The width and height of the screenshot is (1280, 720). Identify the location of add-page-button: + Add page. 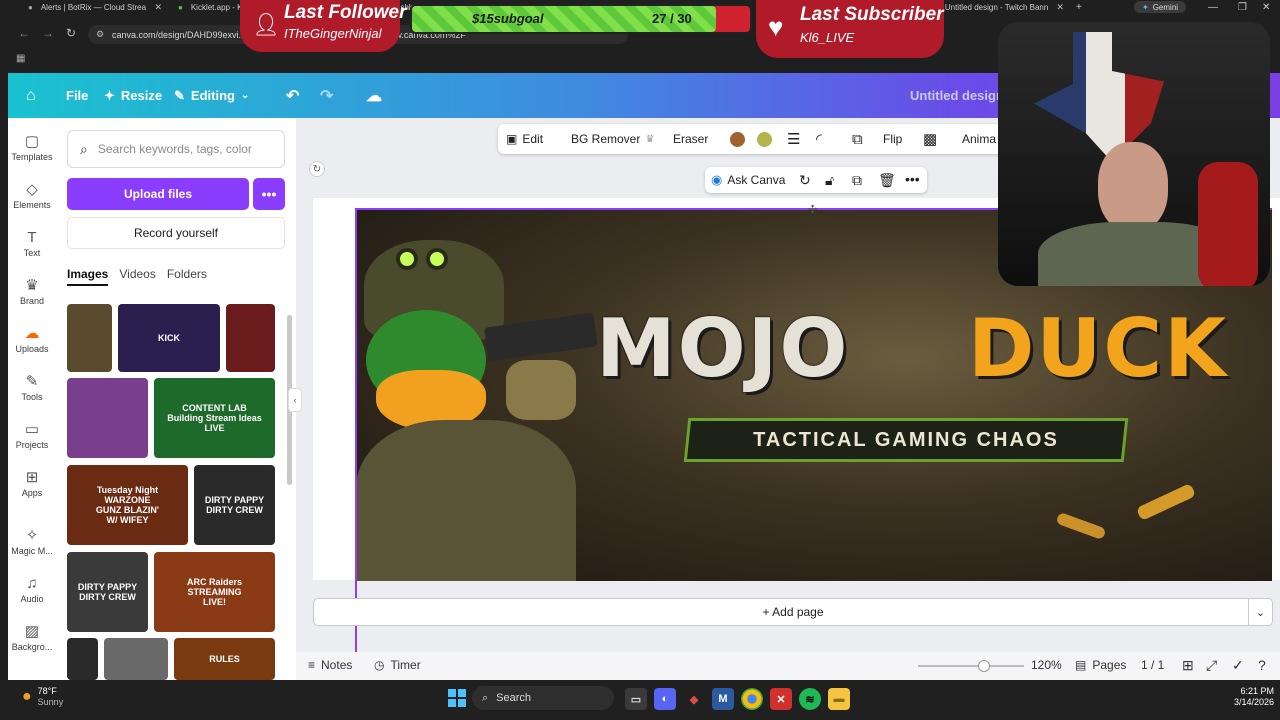
(793, 612).